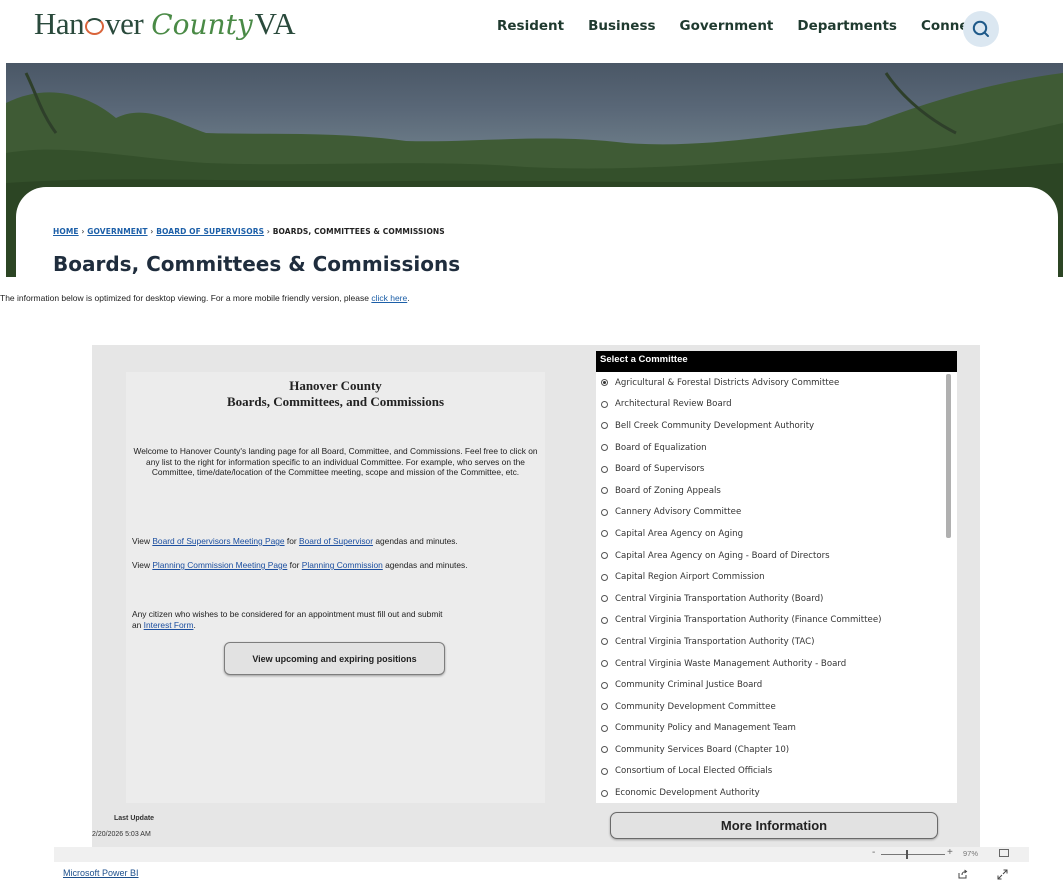 This screenshot has height=884, width=1063. I want to click on logo-text-va: VA, so click(275, 23).